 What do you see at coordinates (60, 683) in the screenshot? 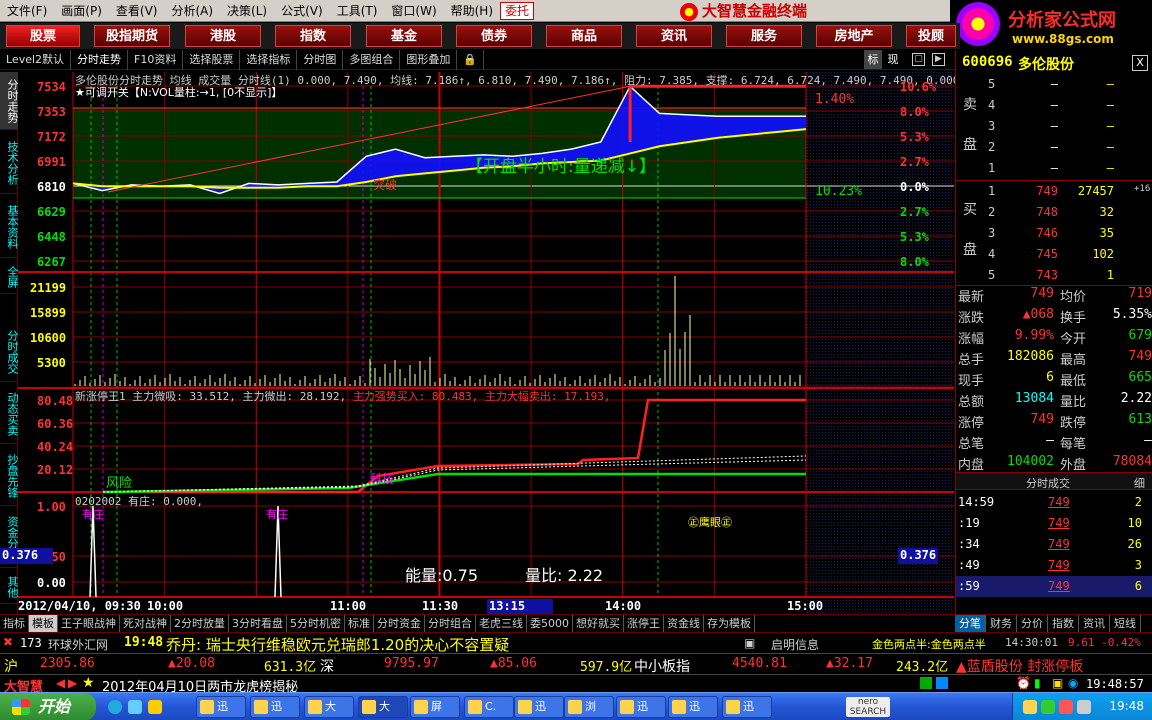
I see `scroll-left-icon: ◀` at bounding box center [60, 683].